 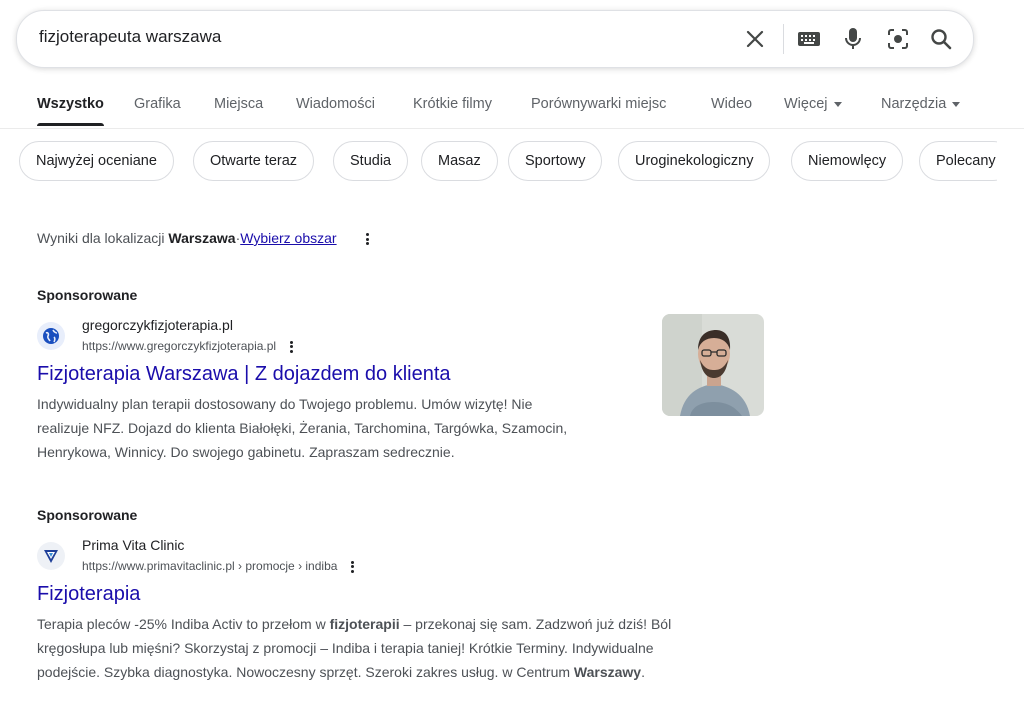 What do you see at coordinates (598, 104) in the screenshot?
I see `tab-compare-places: Porównywarki miejsc` at bounding box center [598, 104].